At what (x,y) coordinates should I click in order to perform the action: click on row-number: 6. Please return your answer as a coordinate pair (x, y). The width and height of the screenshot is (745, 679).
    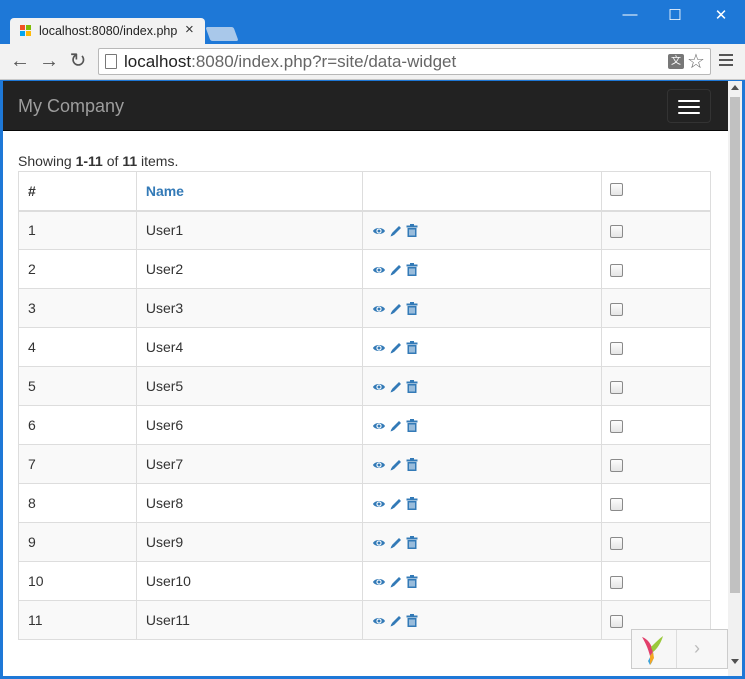
    Looking at the image, I should click on (77, 425).